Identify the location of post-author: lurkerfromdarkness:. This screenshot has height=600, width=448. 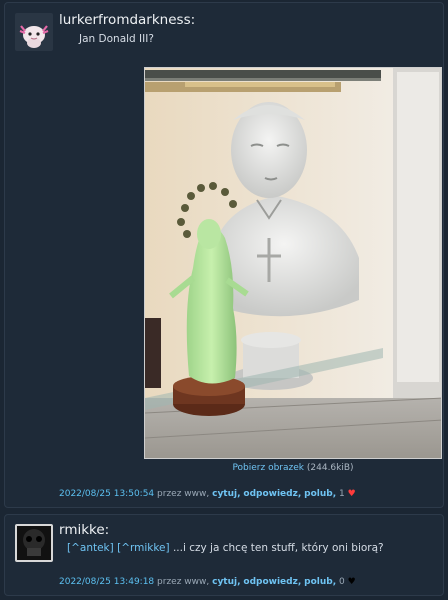
(127, 20).